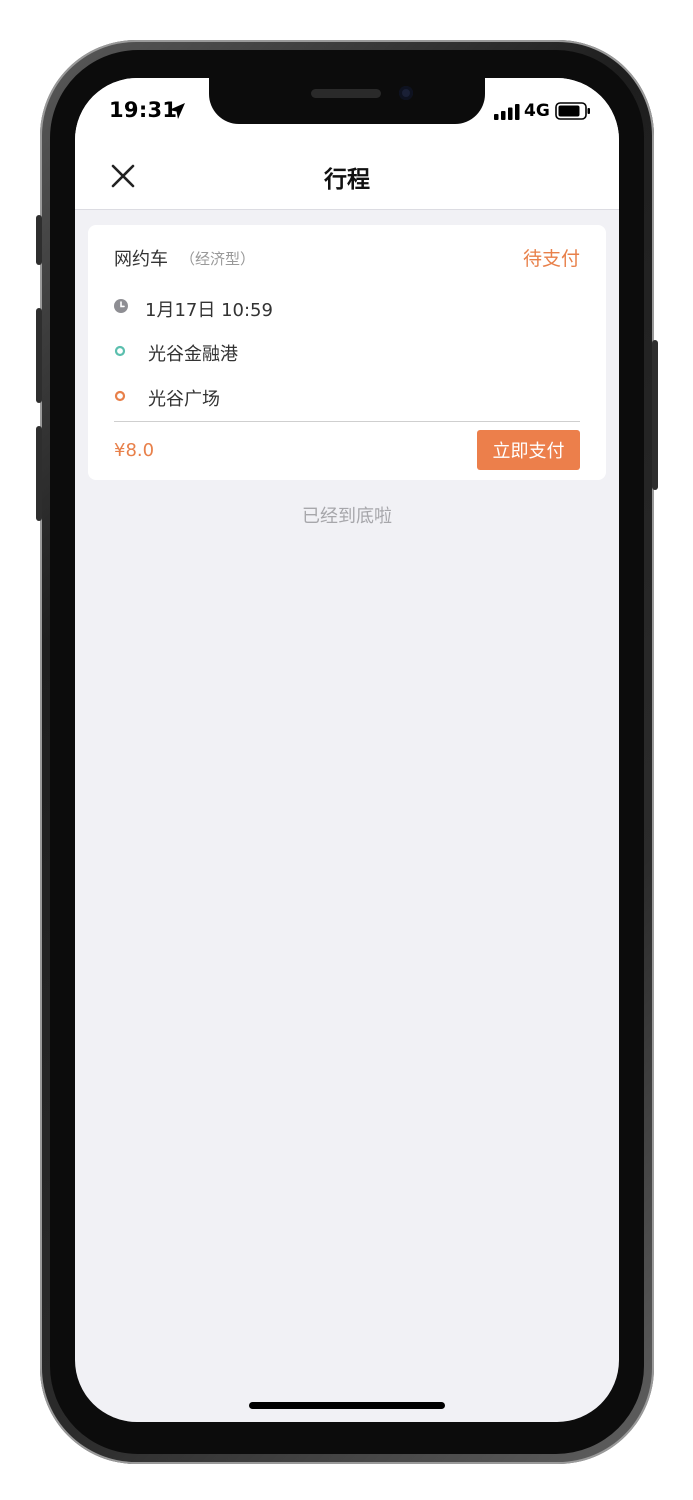 This screenshot has width=693, height=1500. What do you see at coordinates (134, 450) in the screenshot?
I see `trip-price: ¥8.0` at bounding box center [134, 450].